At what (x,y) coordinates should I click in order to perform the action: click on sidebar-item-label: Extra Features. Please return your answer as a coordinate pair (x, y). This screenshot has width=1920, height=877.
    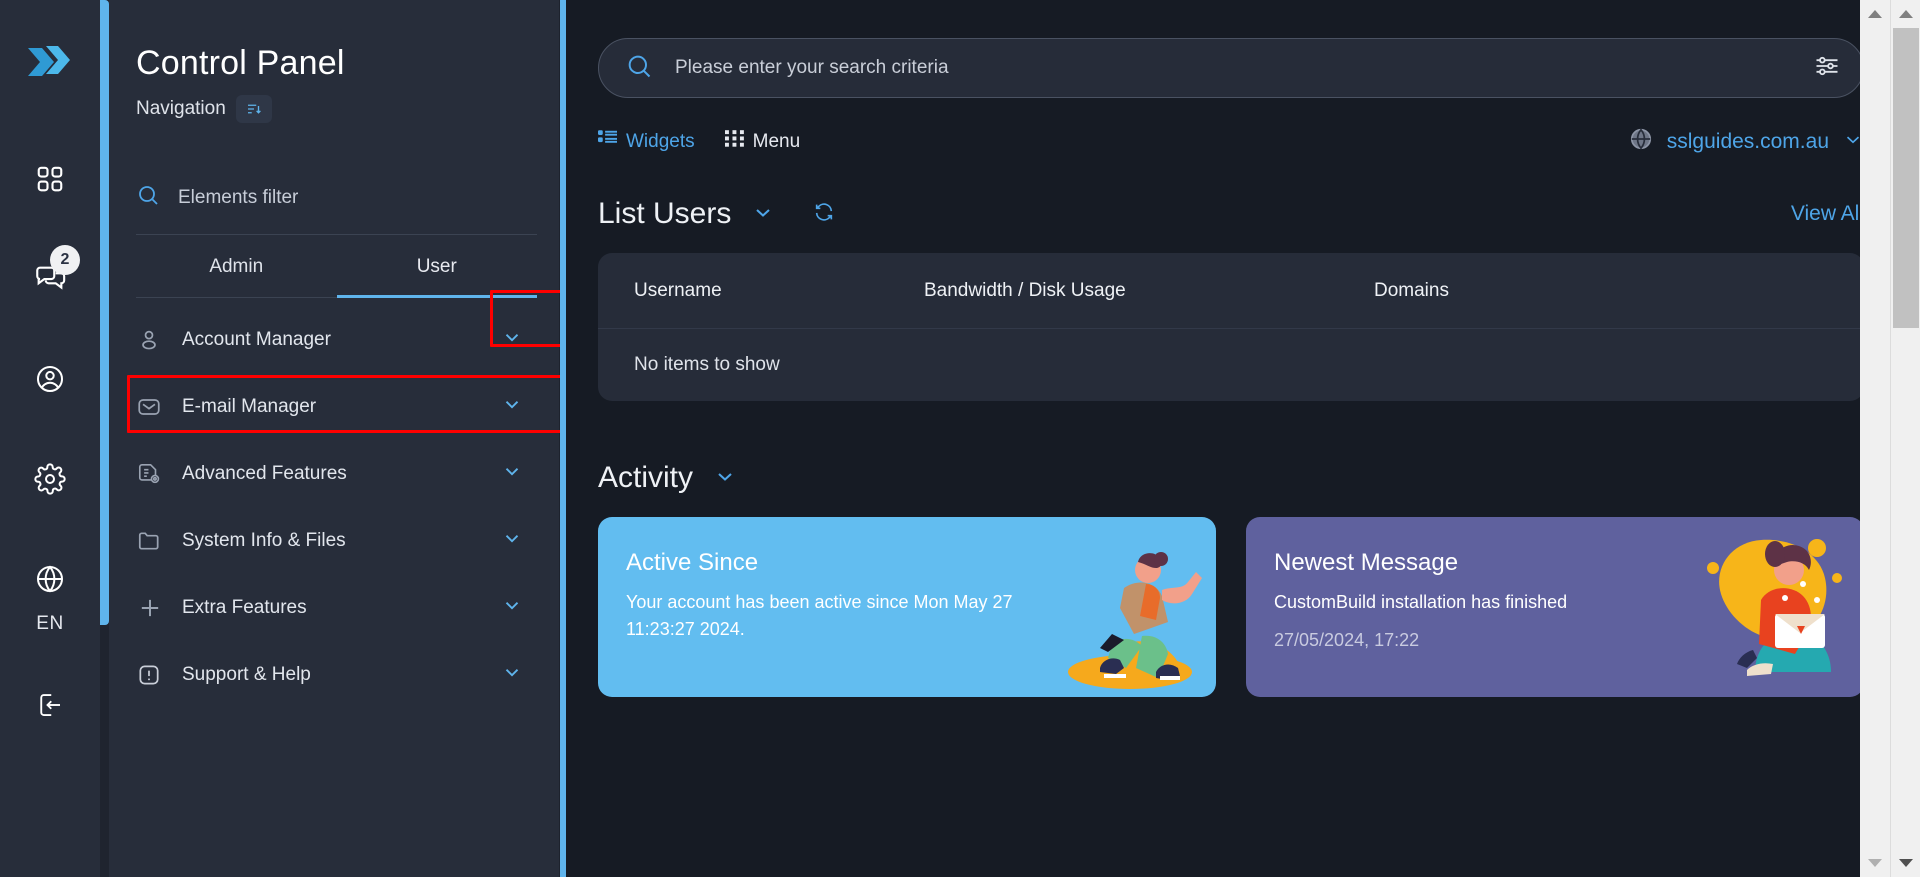
    Looking at the image, I should click on (244, 607).